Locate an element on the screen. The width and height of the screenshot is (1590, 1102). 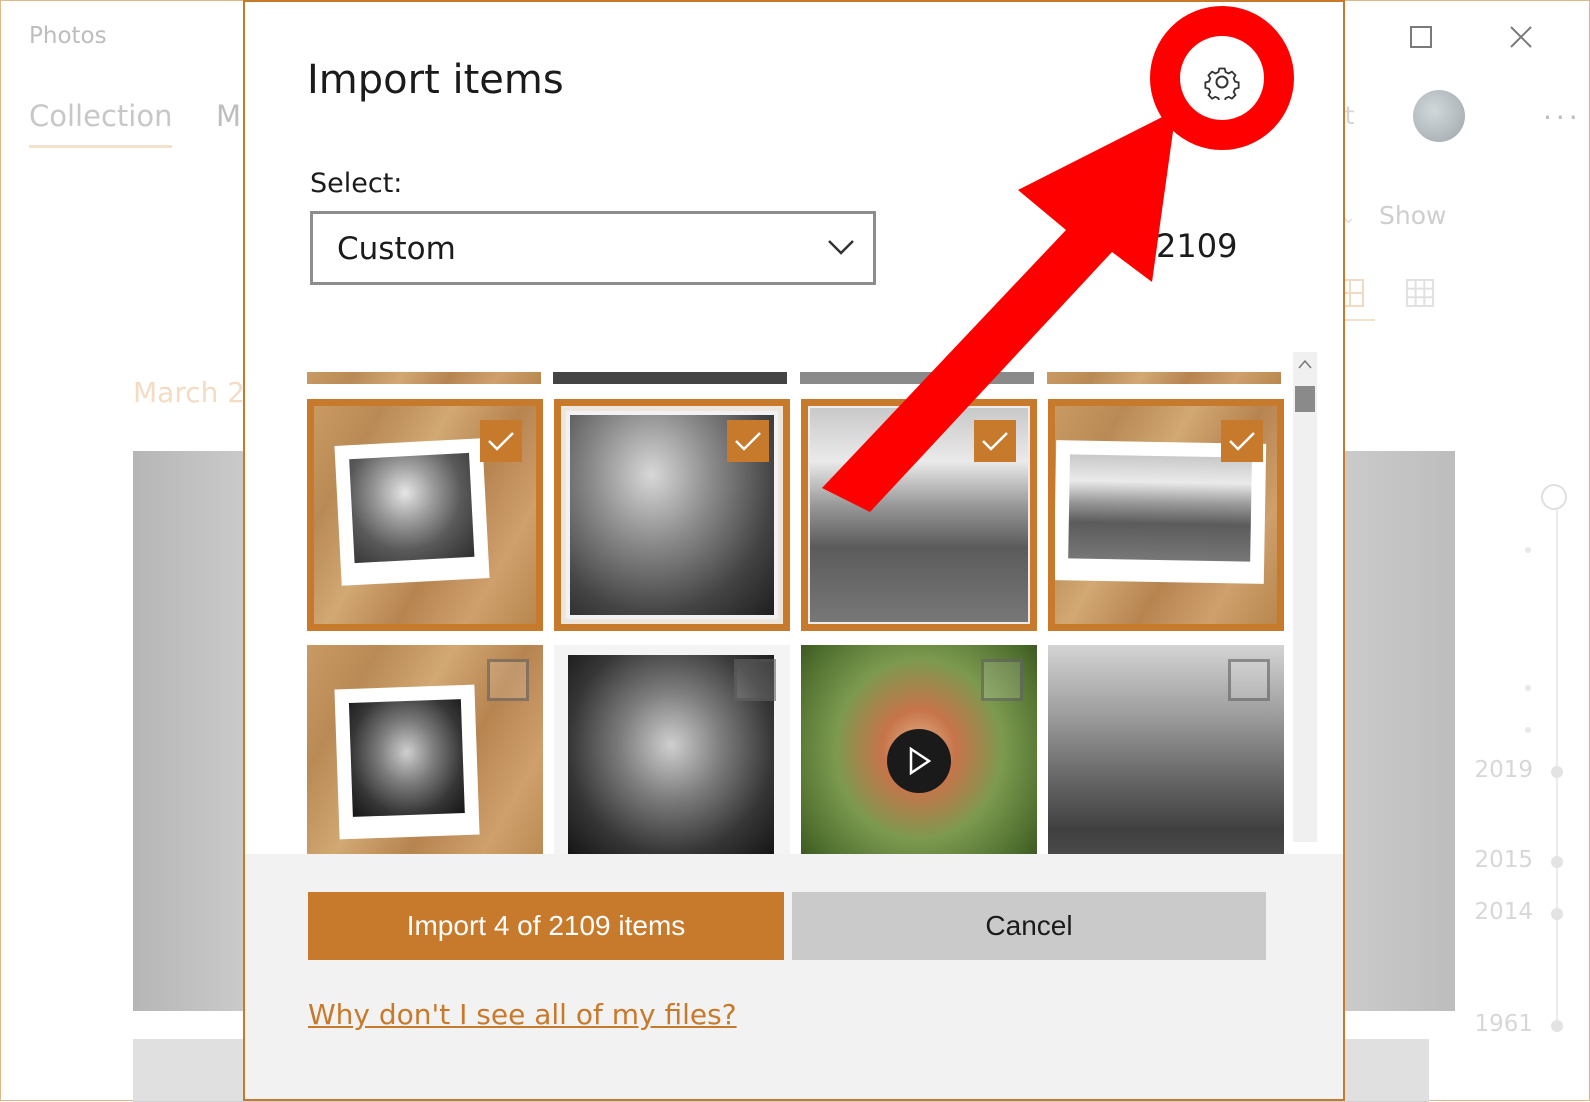
scroll-up-icon is located at coordinates (1305, 364).